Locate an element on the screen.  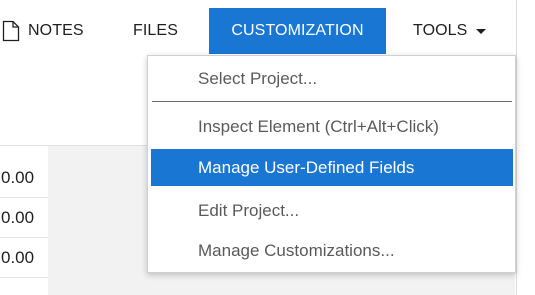
tab-notes: NOTES is located at coordinates (43, 31).